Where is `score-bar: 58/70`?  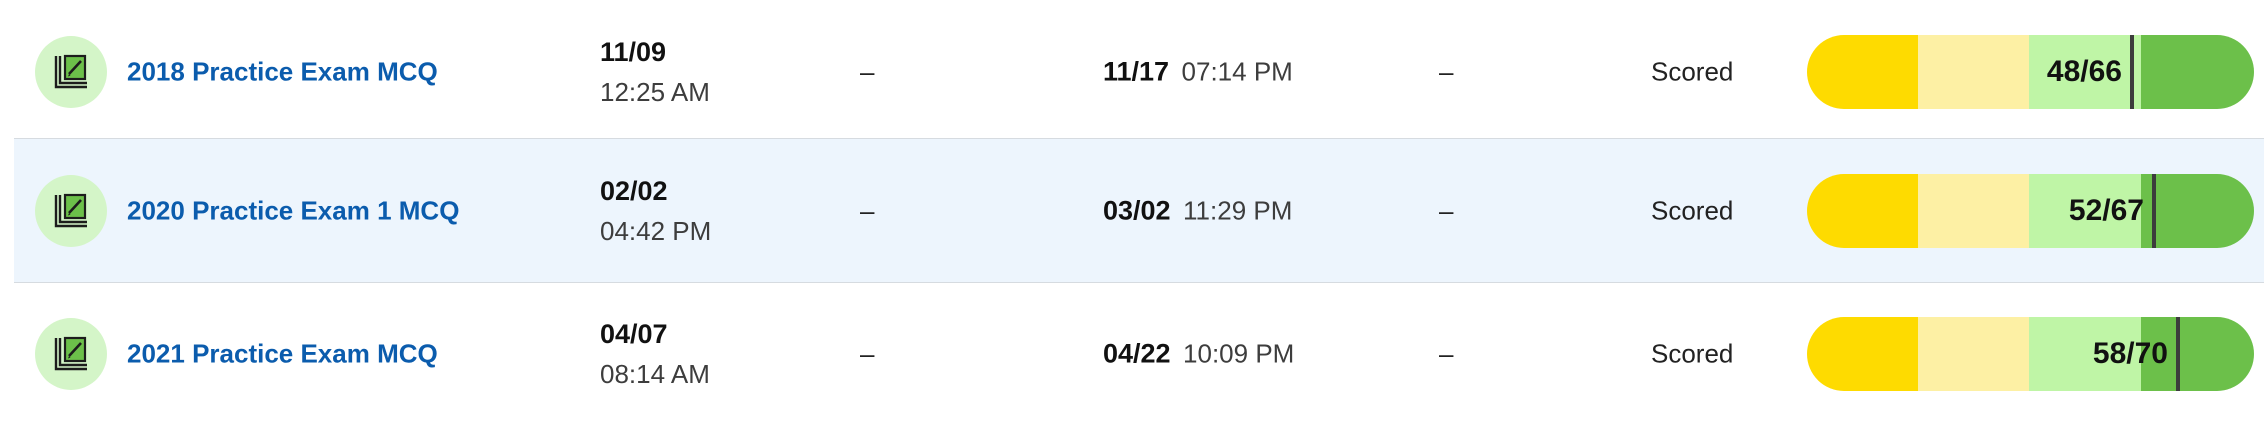
score-bar: 58/70 is located at coordinates (2030, 353).